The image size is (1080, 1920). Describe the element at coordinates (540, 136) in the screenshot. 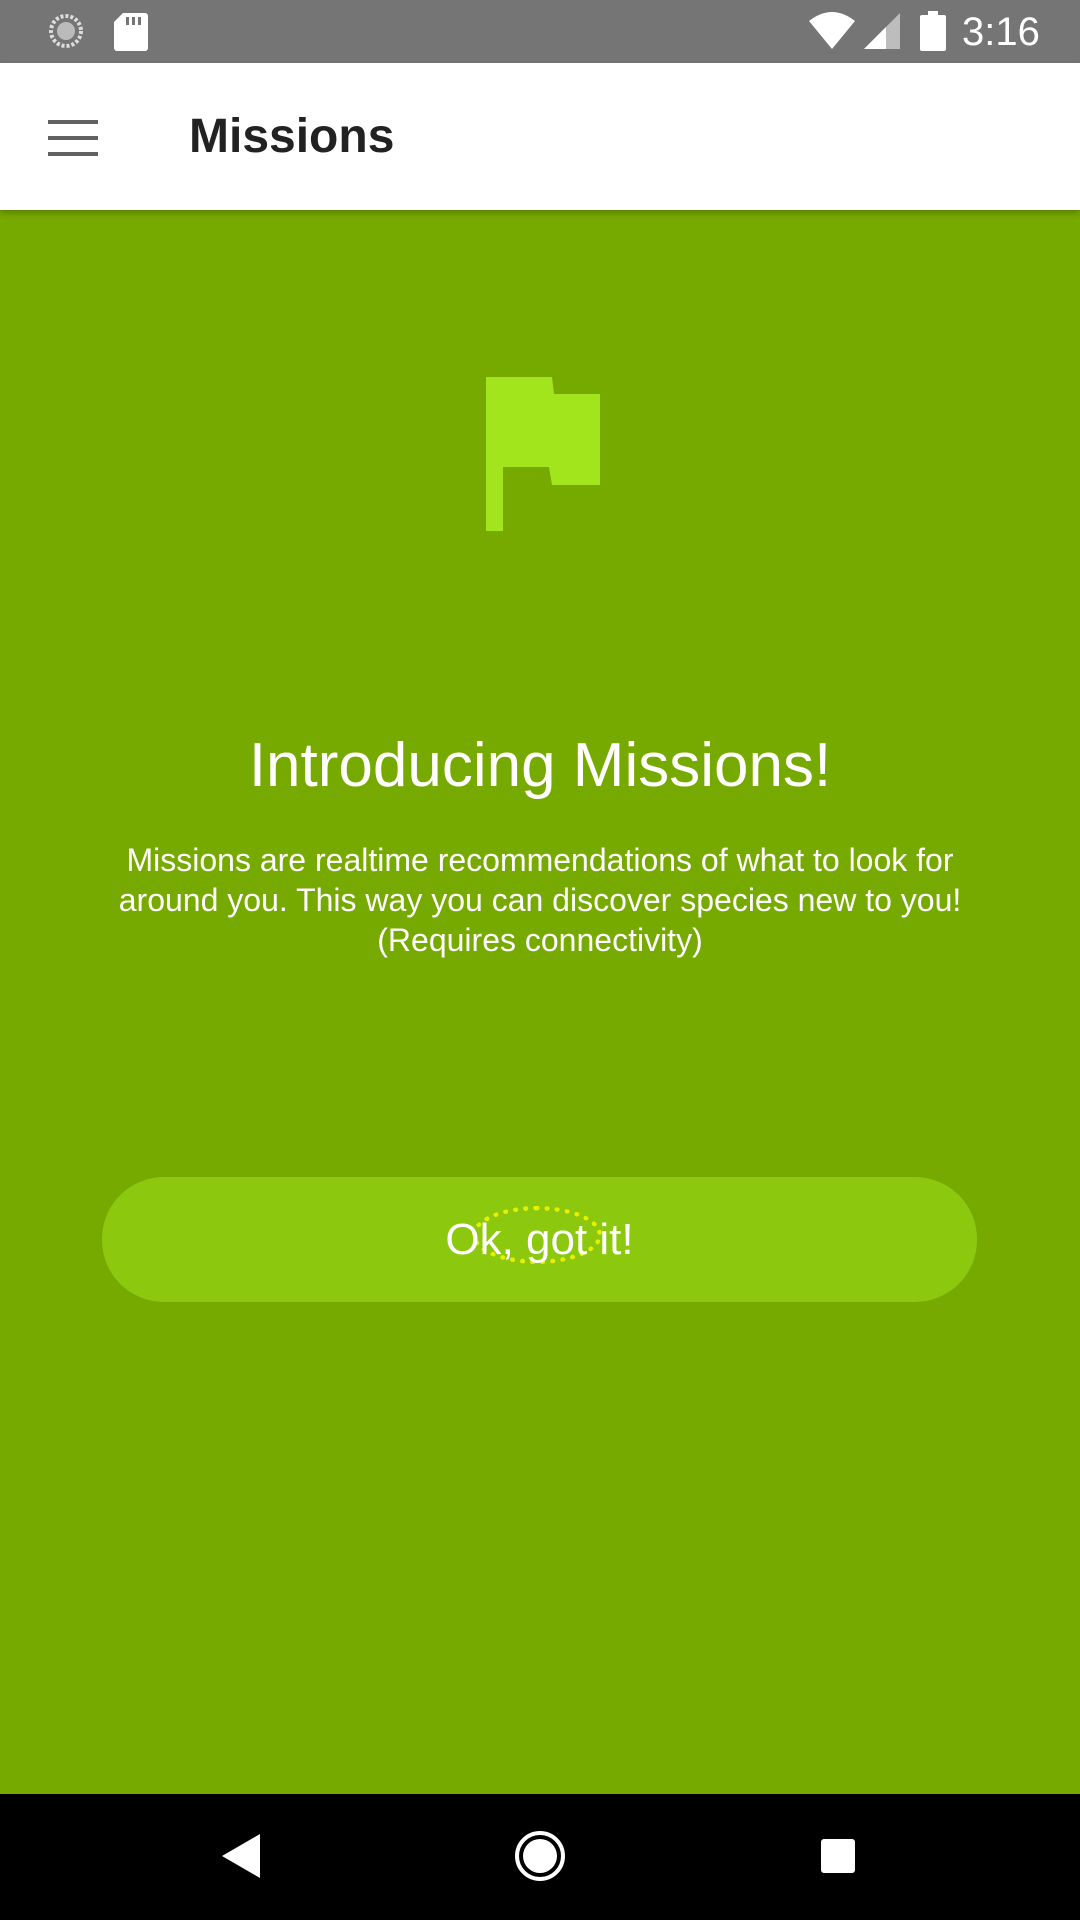

I see `app-bar: Missions` at that location.